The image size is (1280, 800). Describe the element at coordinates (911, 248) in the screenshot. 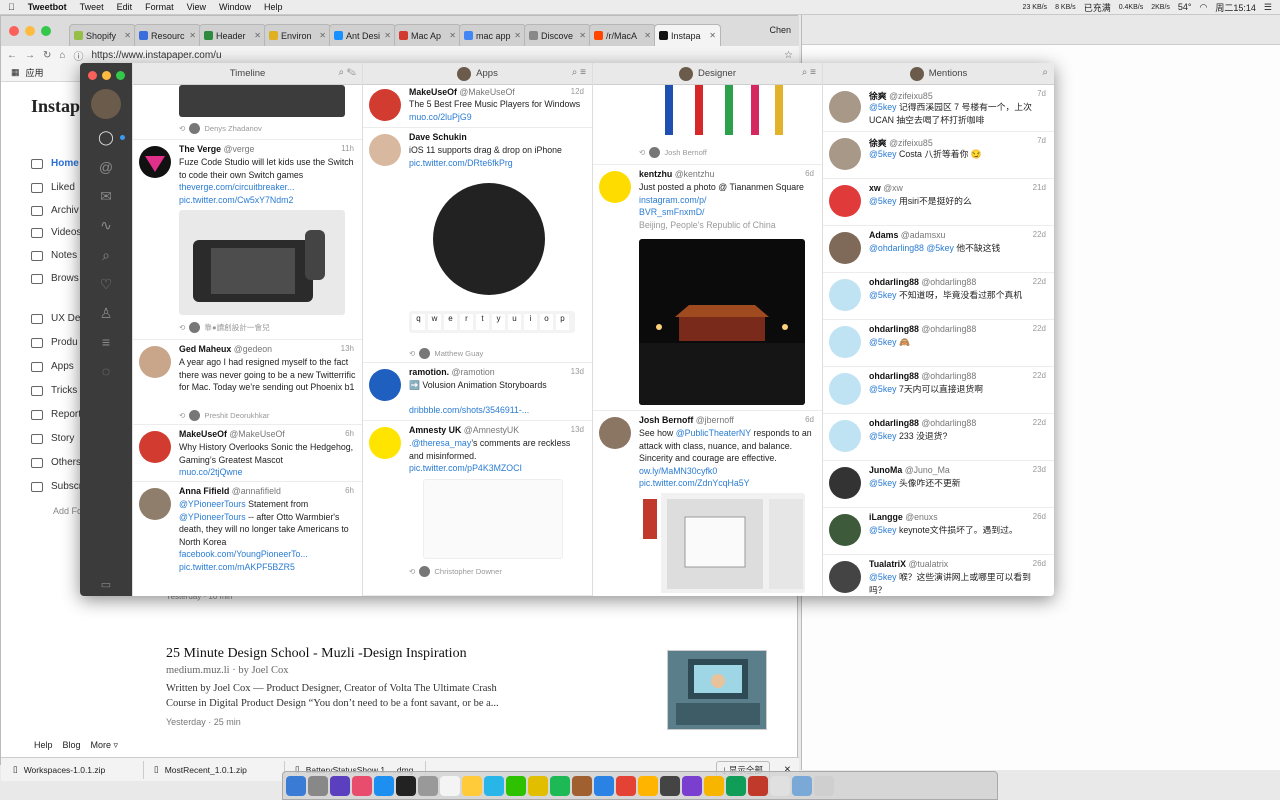

I see `tweet-mention: @ohdarling88 @5key` at that location.